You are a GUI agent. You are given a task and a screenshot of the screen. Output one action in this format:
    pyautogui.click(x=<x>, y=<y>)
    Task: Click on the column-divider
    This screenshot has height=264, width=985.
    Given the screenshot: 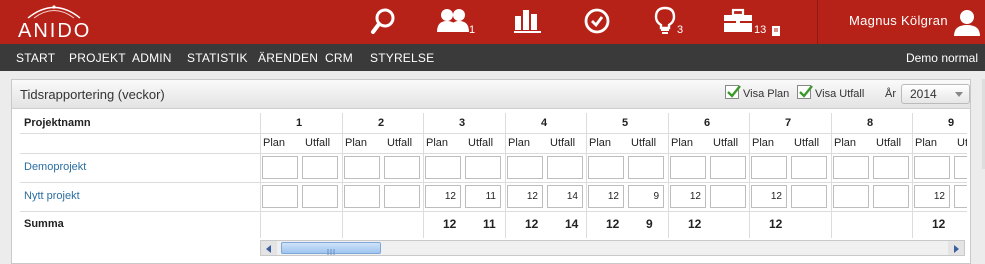 What is the action you would take?
    pyautogui.click(x=749, y=175)
    